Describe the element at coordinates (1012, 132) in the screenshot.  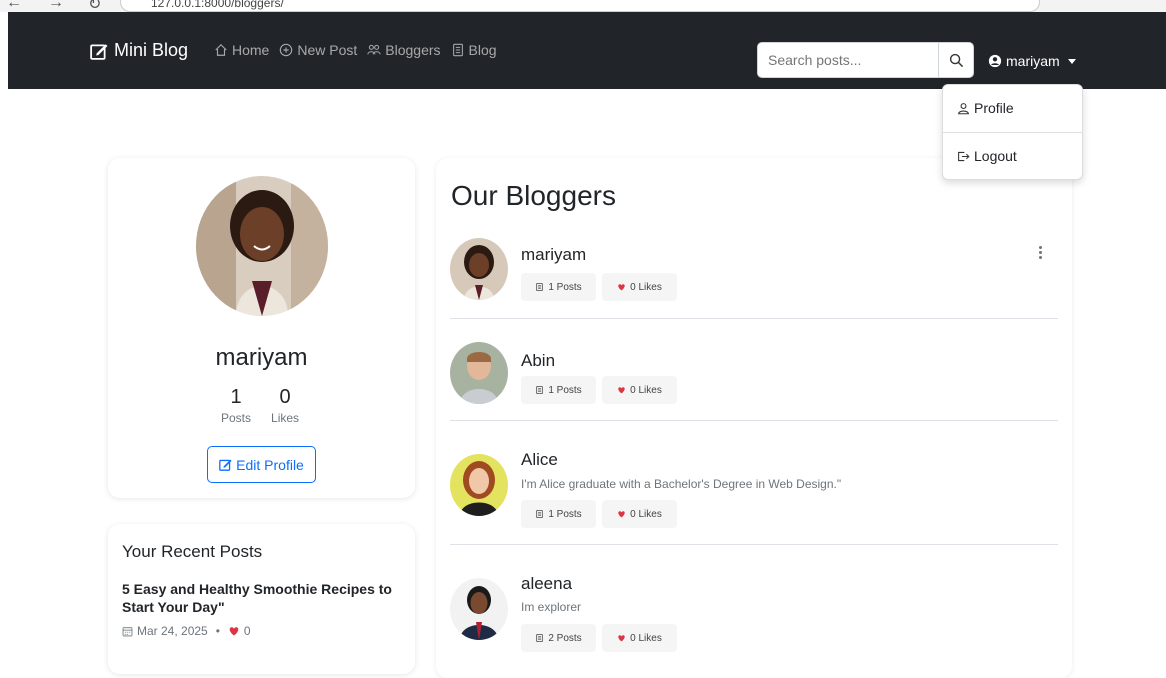
I see `dropdown-divider` at that location.